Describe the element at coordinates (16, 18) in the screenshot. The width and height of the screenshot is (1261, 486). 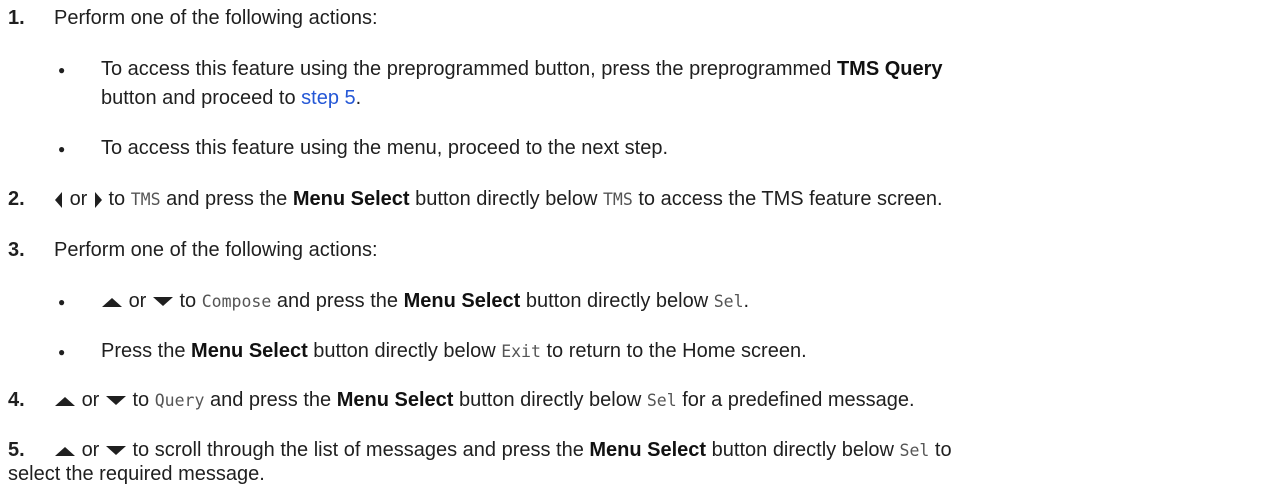
I see `step-number: 1.` at that location.